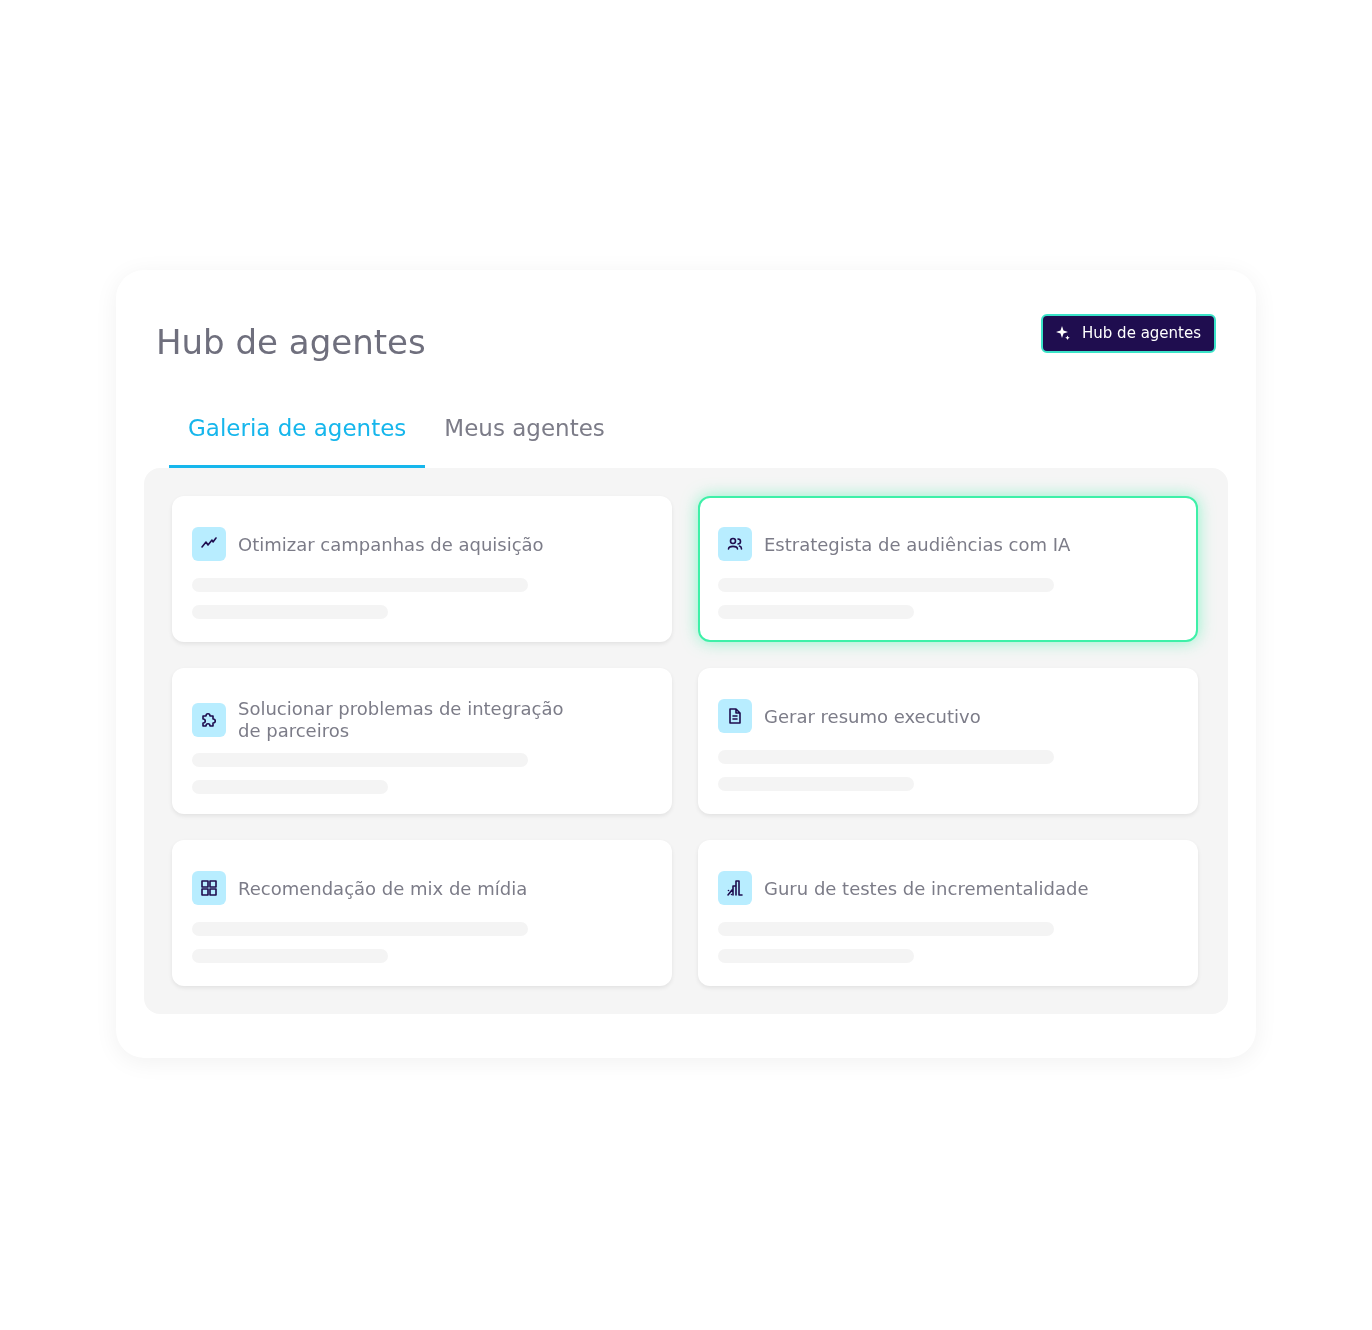 The image size is (1372, 1330). Describe the element at coordinates (401, 720) in the screenshot. I see `agent-title: Solucionar problemas de integração de parceiros` at that location.